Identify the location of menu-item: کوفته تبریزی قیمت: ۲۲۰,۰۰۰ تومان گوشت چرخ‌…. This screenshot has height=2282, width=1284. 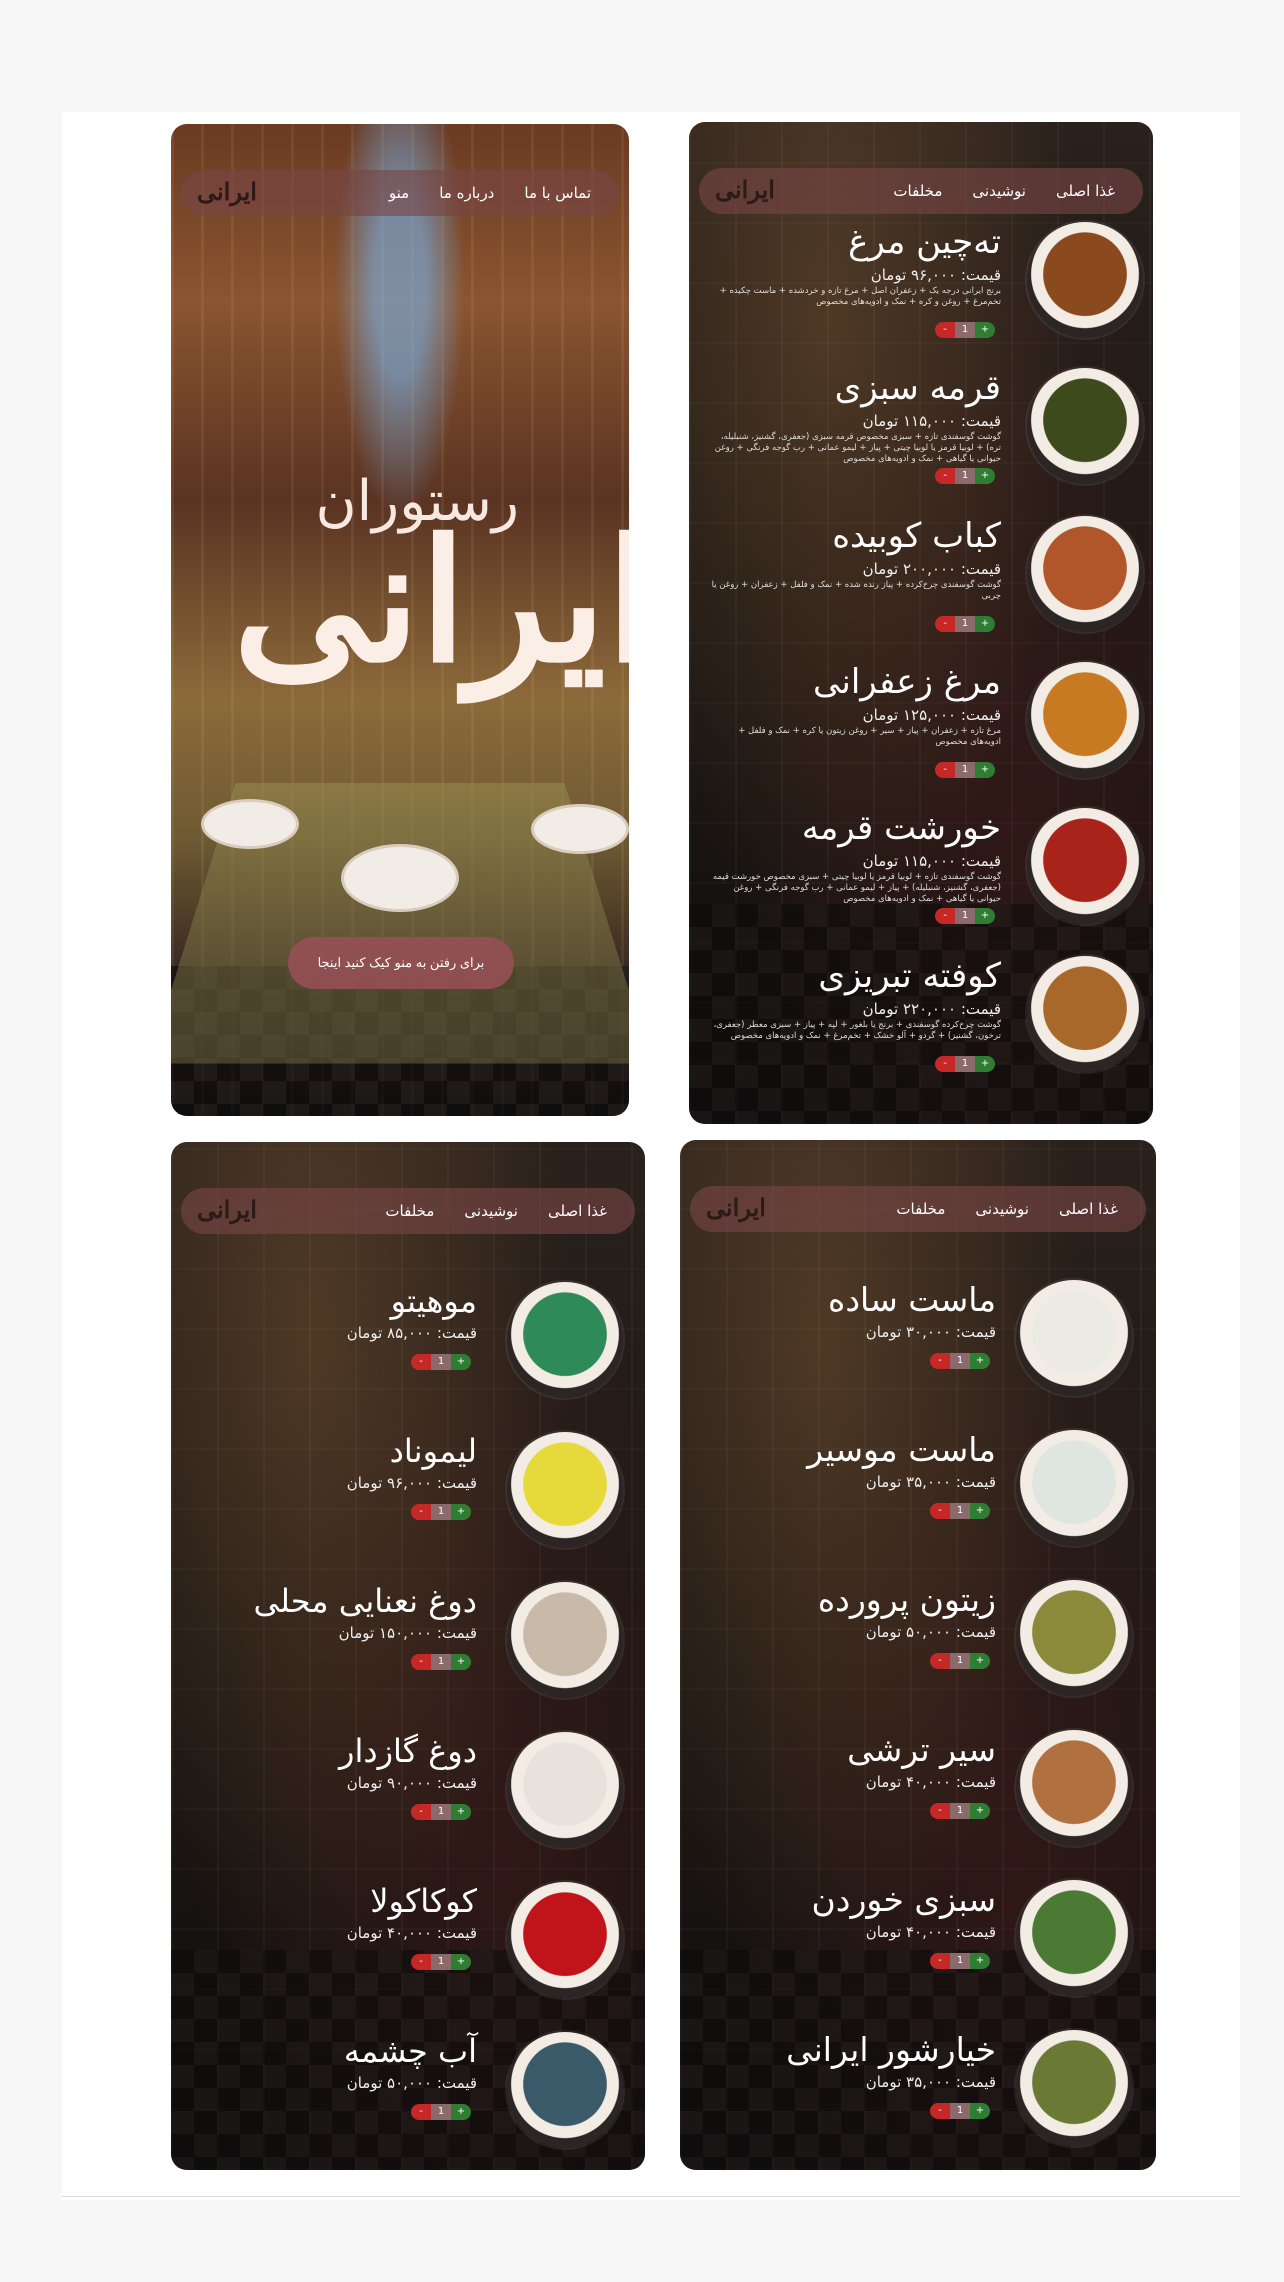
(921, 1021).